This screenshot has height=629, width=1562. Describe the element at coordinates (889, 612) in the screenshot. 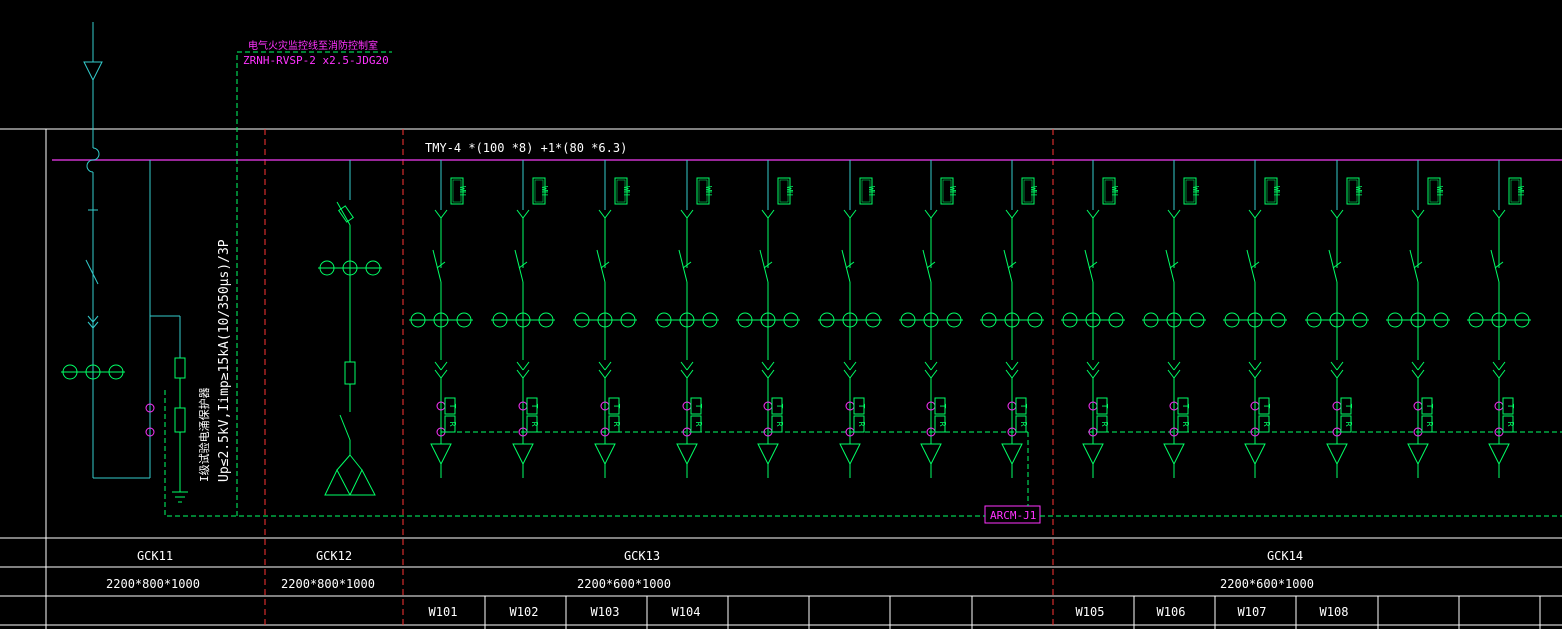

I see `circuit-labels: W101 W102 W103 W104 W105 W106 W107 W108` at that location.